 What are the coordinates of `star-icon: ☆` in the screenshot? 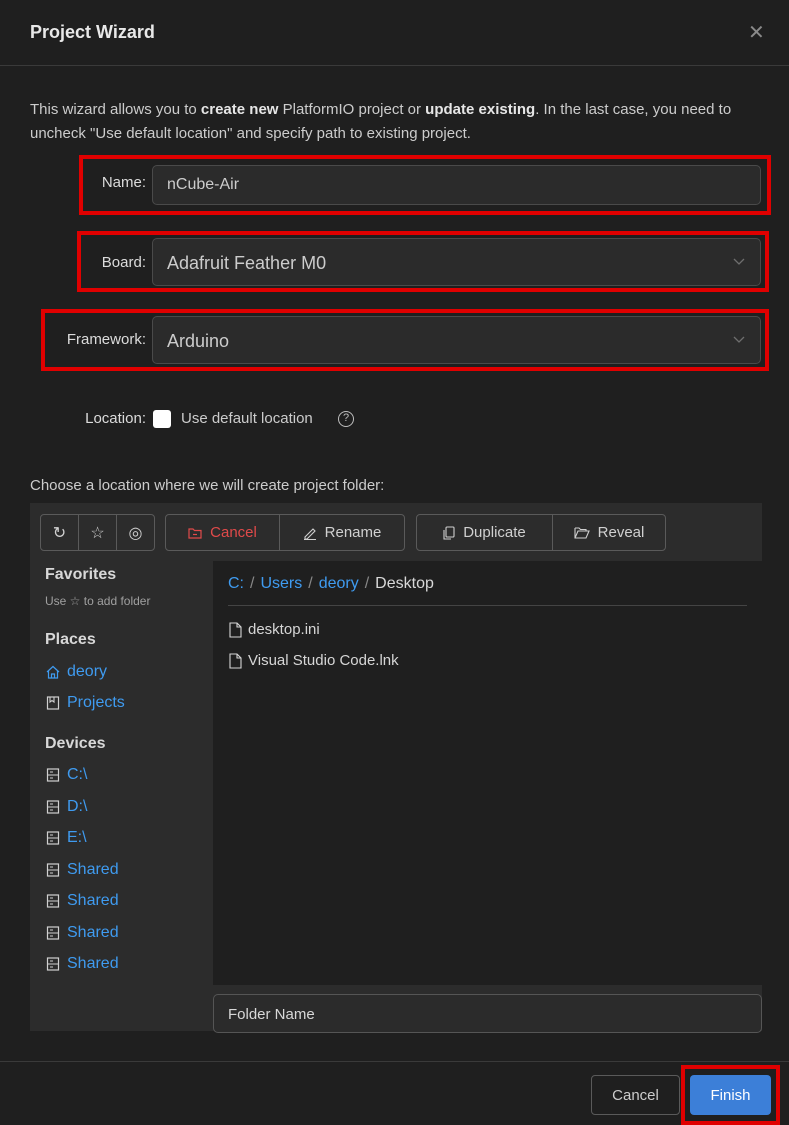 It's located at (98, 532).